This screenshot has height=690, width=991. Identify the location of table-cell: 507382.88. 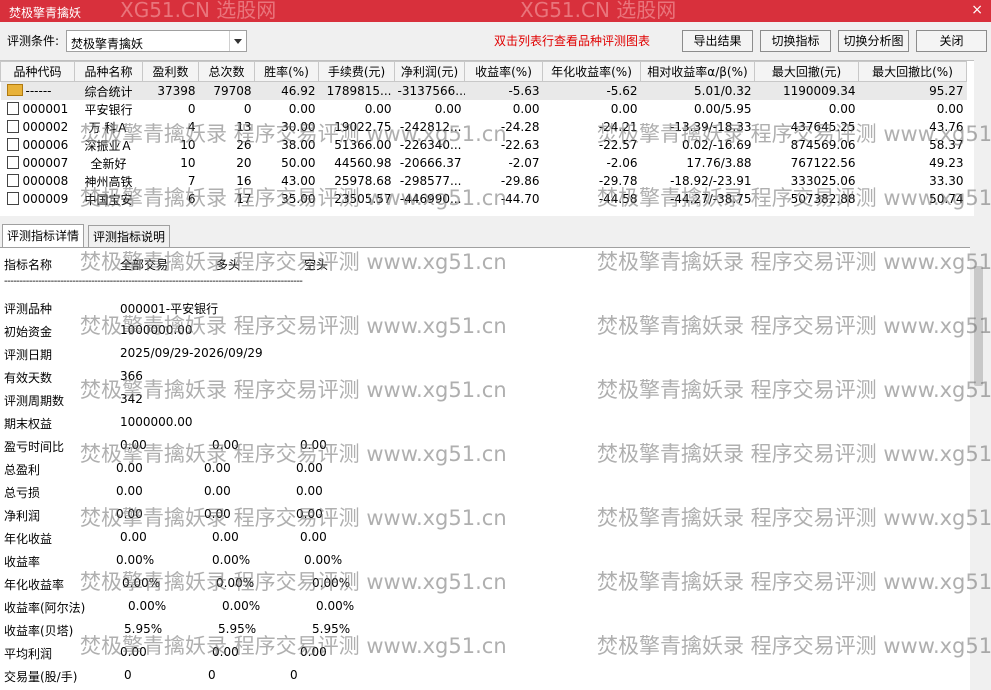
(823, 199).